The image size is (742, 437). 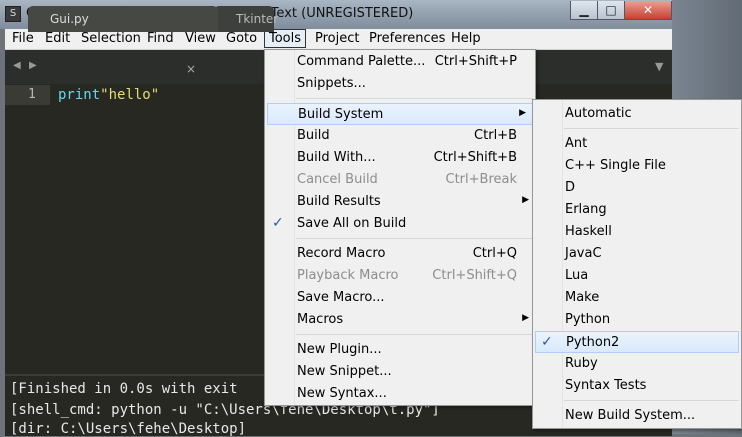 I want to click on menu-item-syntax-tests: Syntax Tests, so click(x=637, y=386).